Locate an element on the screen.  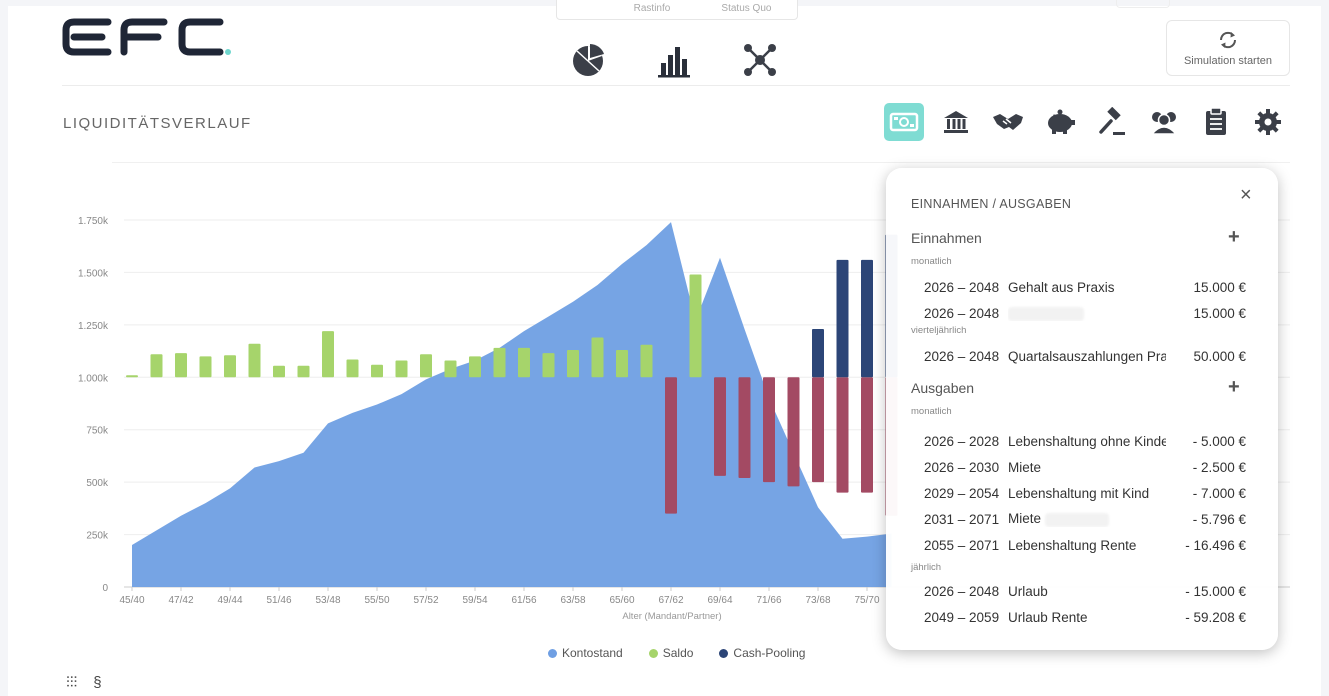
x-tick-label: 59/54 is located at coordinates (474, 600).